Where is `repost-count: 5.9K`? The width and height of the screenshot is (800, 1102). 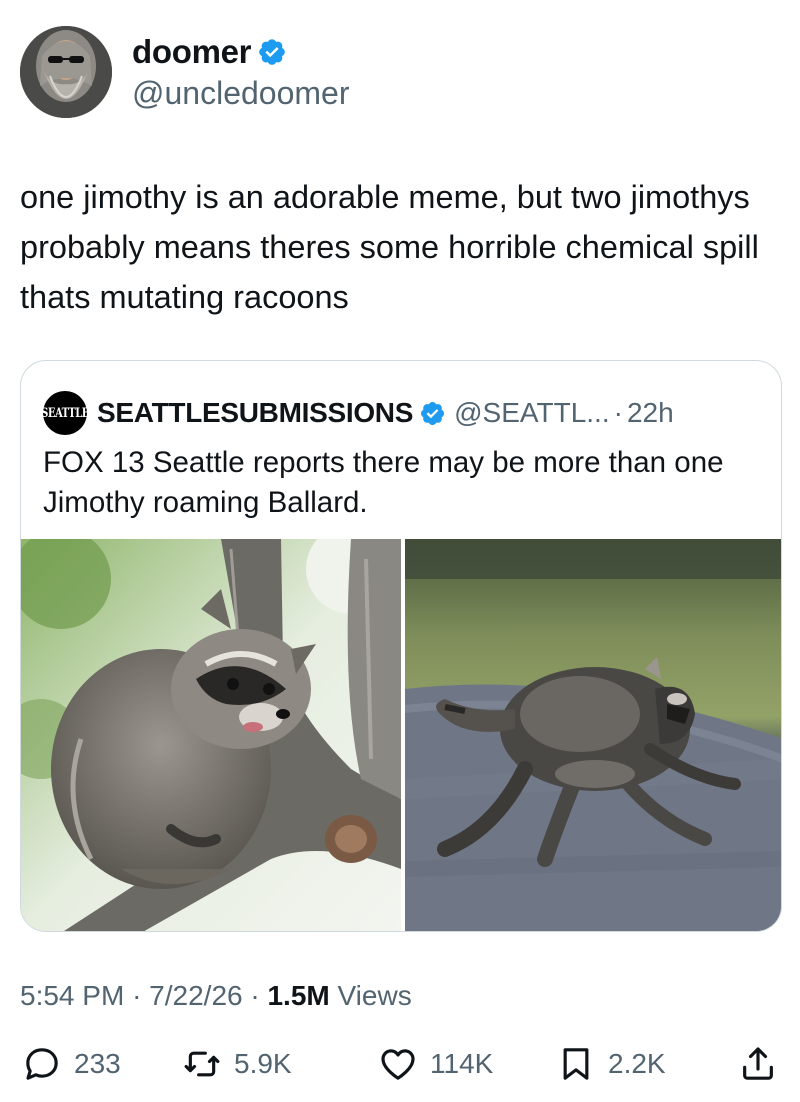 repost-count: 5.9K is located at coordinates (263, 1063).